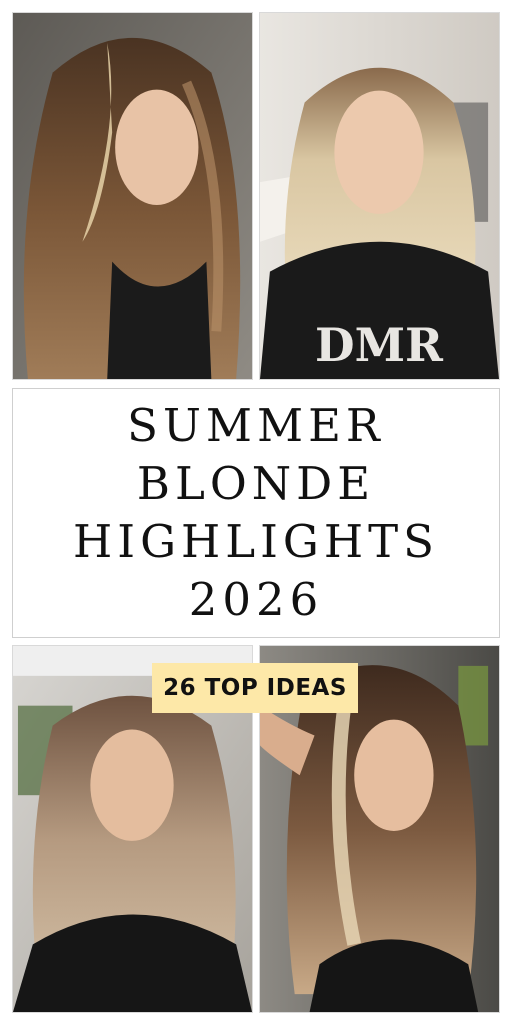 Image resolution: width=512 pixels, height=1024 pixels. I want to click on cape-logo-text: DMR, so click(379, 345).